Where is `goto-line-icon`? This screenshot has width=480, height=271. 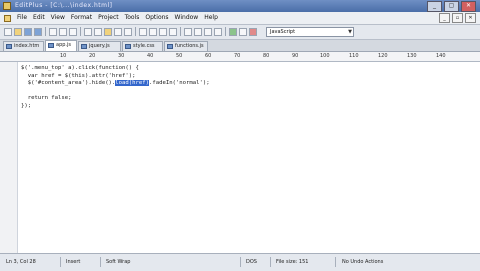 goto-line-icon is located at coordinates (173, 32).